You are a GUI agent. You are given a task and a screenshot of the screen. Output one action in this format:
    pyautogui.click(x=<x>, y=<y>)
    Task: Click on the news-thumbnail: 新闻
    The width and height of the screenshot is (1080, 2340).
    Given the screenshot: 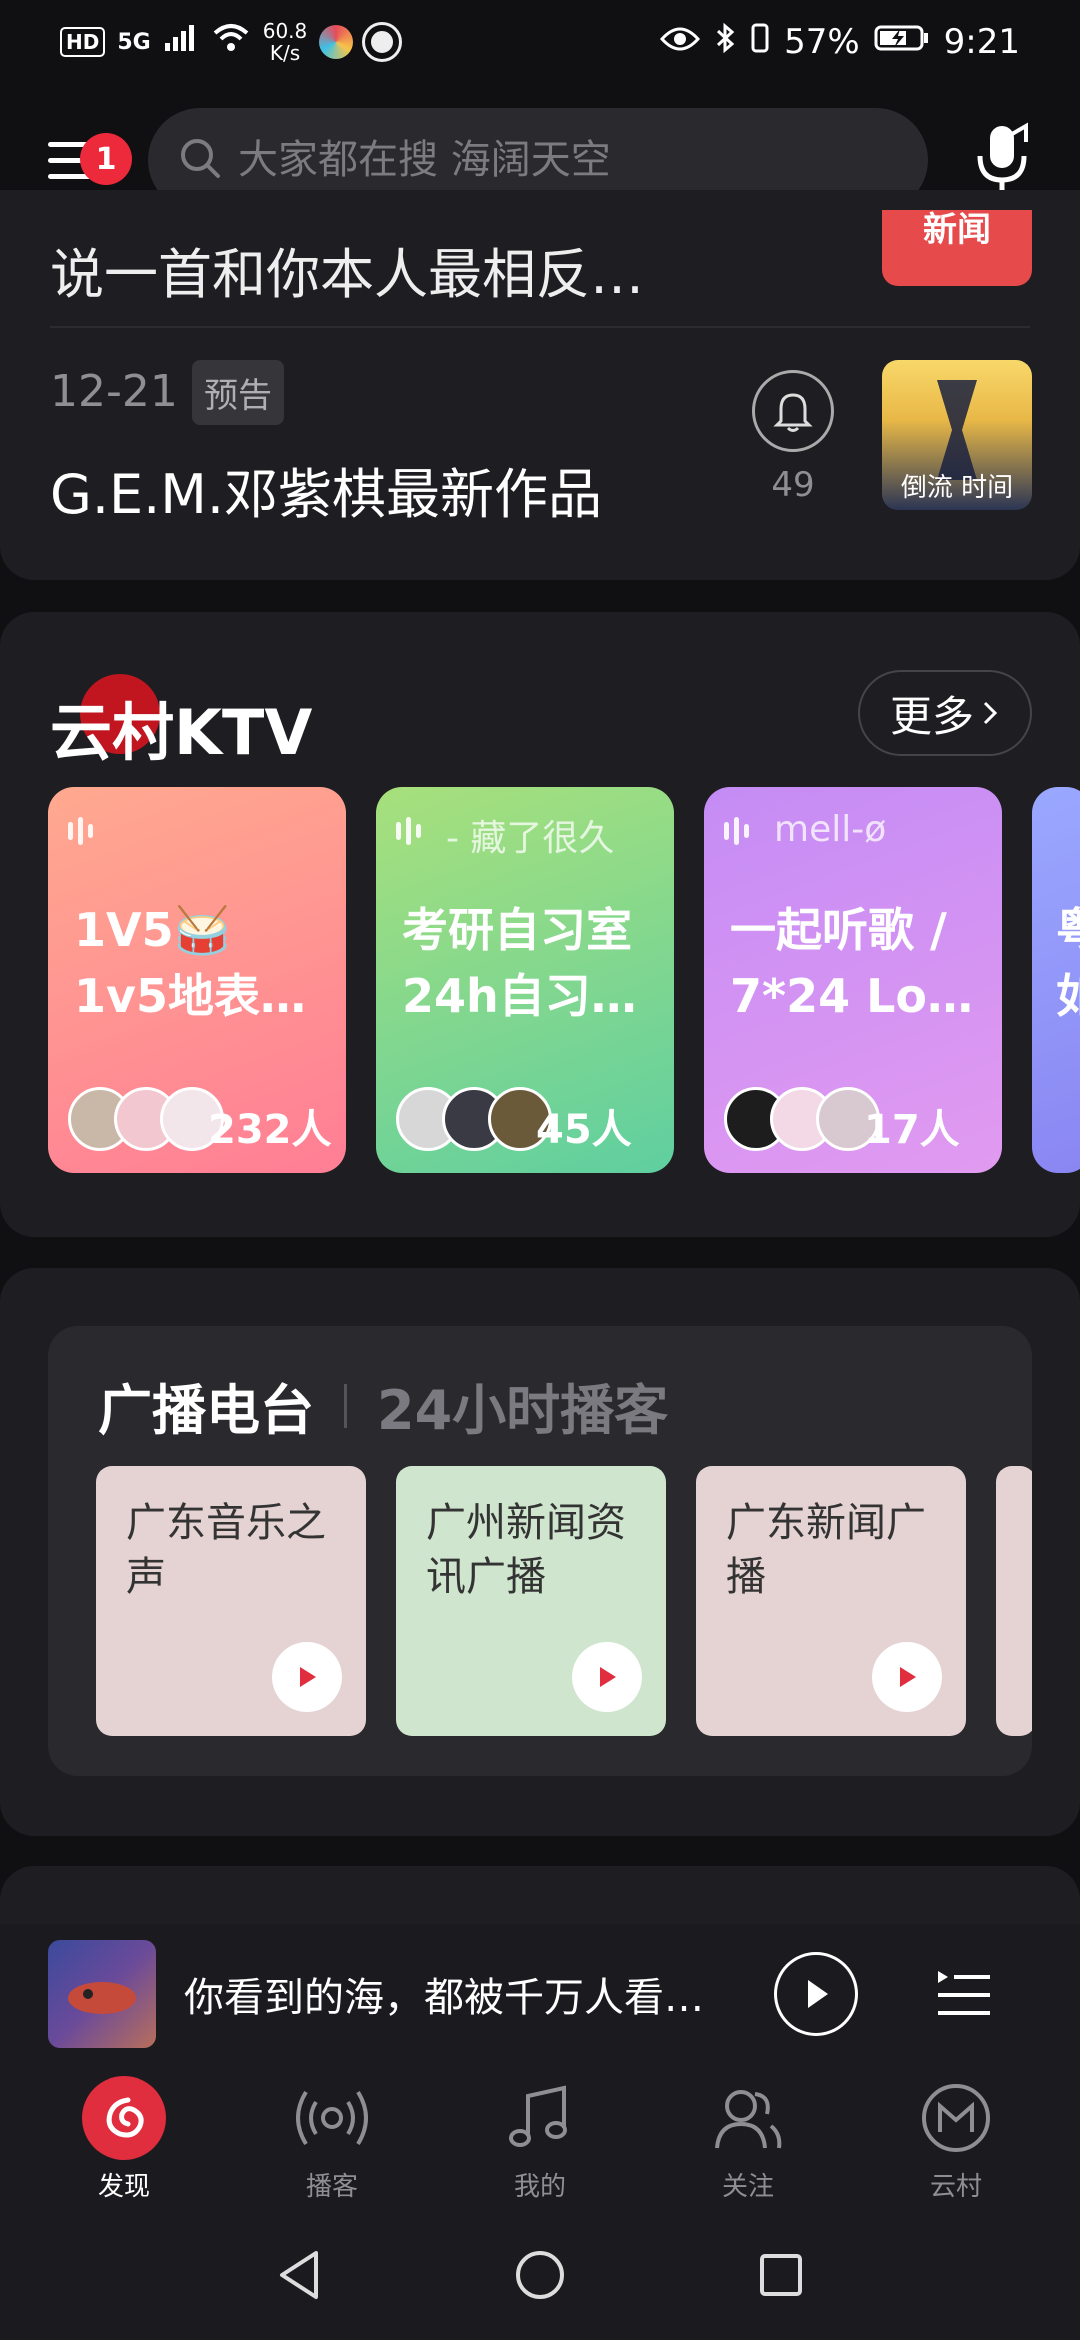 What is the action you would take?
    pyautogui.click(x=957, y=248)
    